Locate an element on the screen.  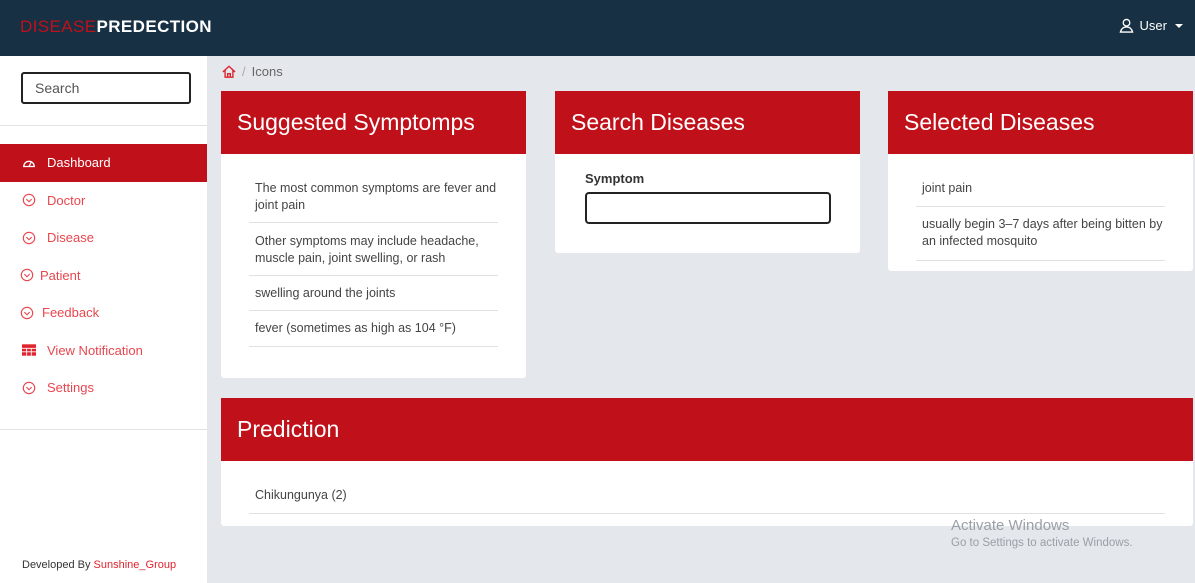
user-menu-label: User is located at coordinates (1153, 25).